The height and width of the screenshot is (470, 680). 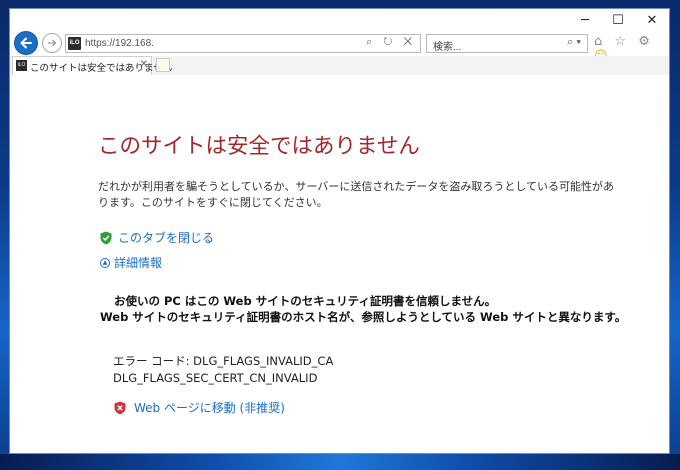 What do you see at coordinates (507, 43) in the screenshot?
I see `search-input: 検索... ⌕ ▾` at bounding box center [507, 43].